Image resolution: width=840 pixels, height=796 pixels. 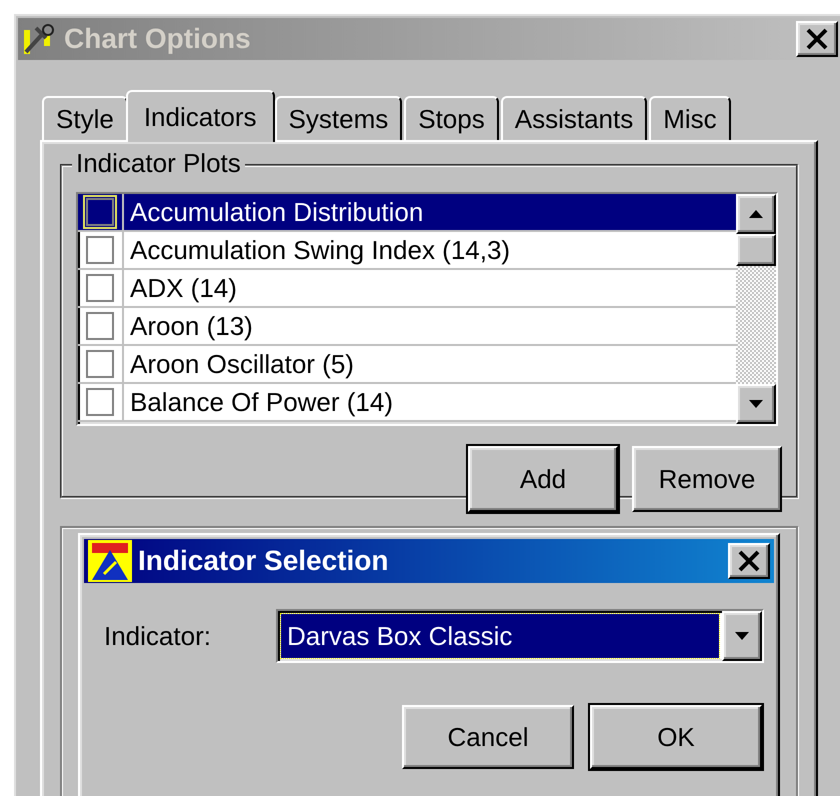 What do you see at coordinates (407, 213) in the screenshot?
I see `list-item: Accumulation Distribution` at bounding box center [407, 213].